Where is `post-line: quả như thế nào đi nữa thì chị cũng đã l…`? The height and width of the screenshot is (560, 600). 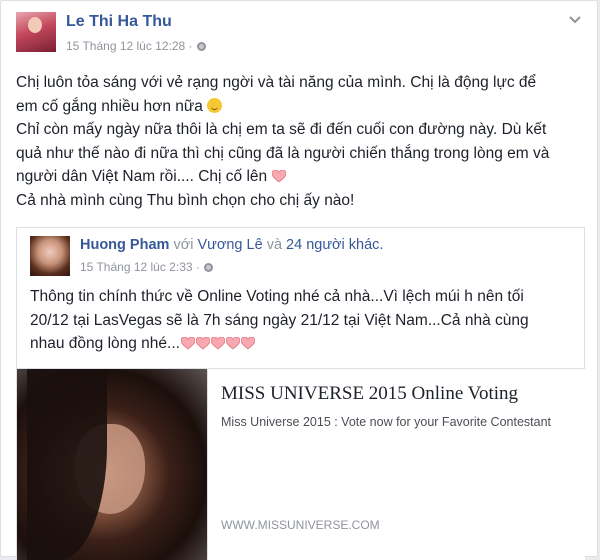
post-line: quả như thế nào đi nữa thì chị cũng đã l… is located at coordinates (283, 153).